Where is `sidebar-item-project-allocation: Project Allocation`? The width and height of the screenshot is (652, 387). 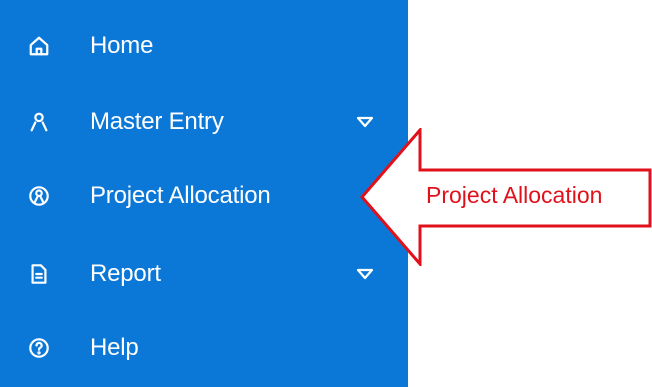 sidebar-item-project-allocation: Project Allocation is located at coordinates (204, 196).